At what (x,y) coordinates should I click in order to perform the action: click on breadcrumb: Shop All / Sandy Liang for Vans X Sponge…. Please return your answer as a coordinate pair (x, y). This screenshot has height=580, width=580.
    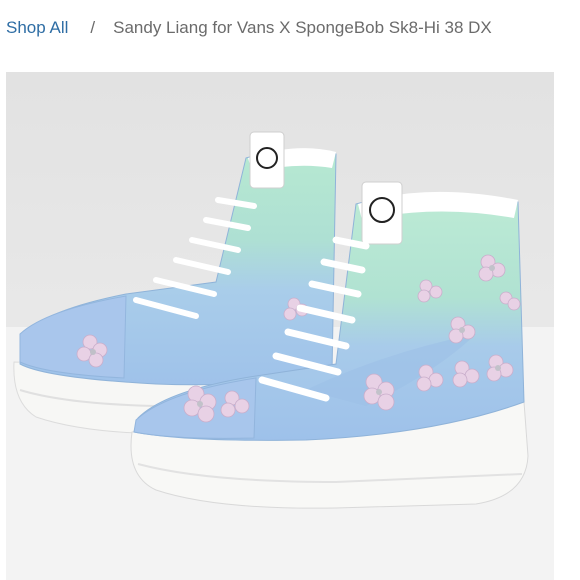
    Looking at the image, I should click on (249, 28).